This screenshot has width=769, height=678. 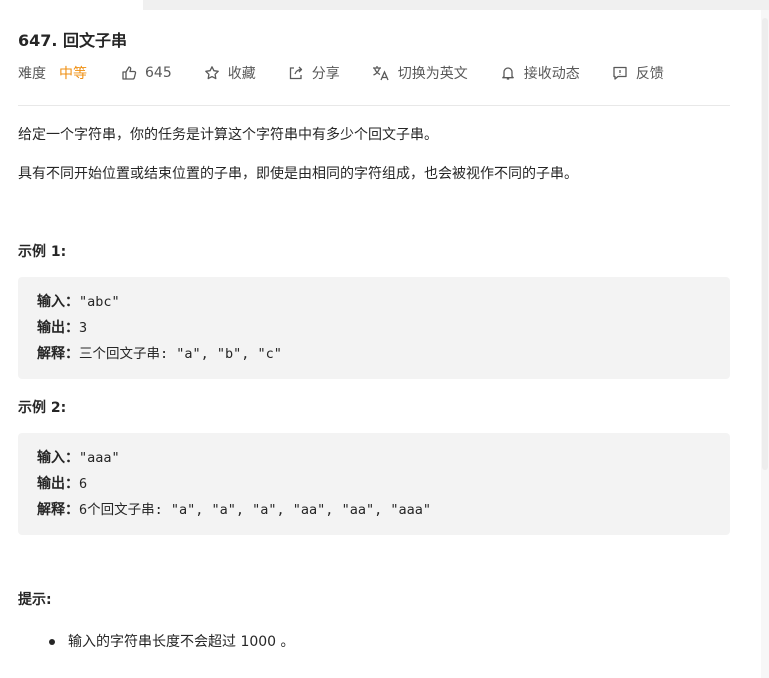 What do you see at coordinates (228, 135) in the screenshot?
I see `description-paragraph: 给定一个字符串，你的任务是计算这个字符串中有多少个回文子串。` at bounding box center [228, 135].